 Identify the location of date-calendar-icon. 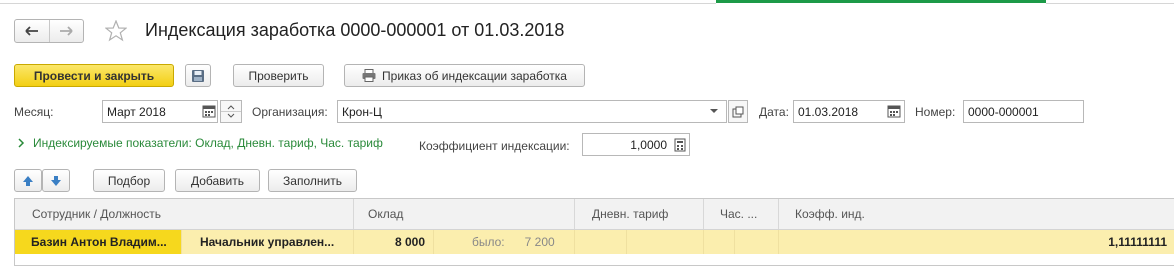
(894, 111).